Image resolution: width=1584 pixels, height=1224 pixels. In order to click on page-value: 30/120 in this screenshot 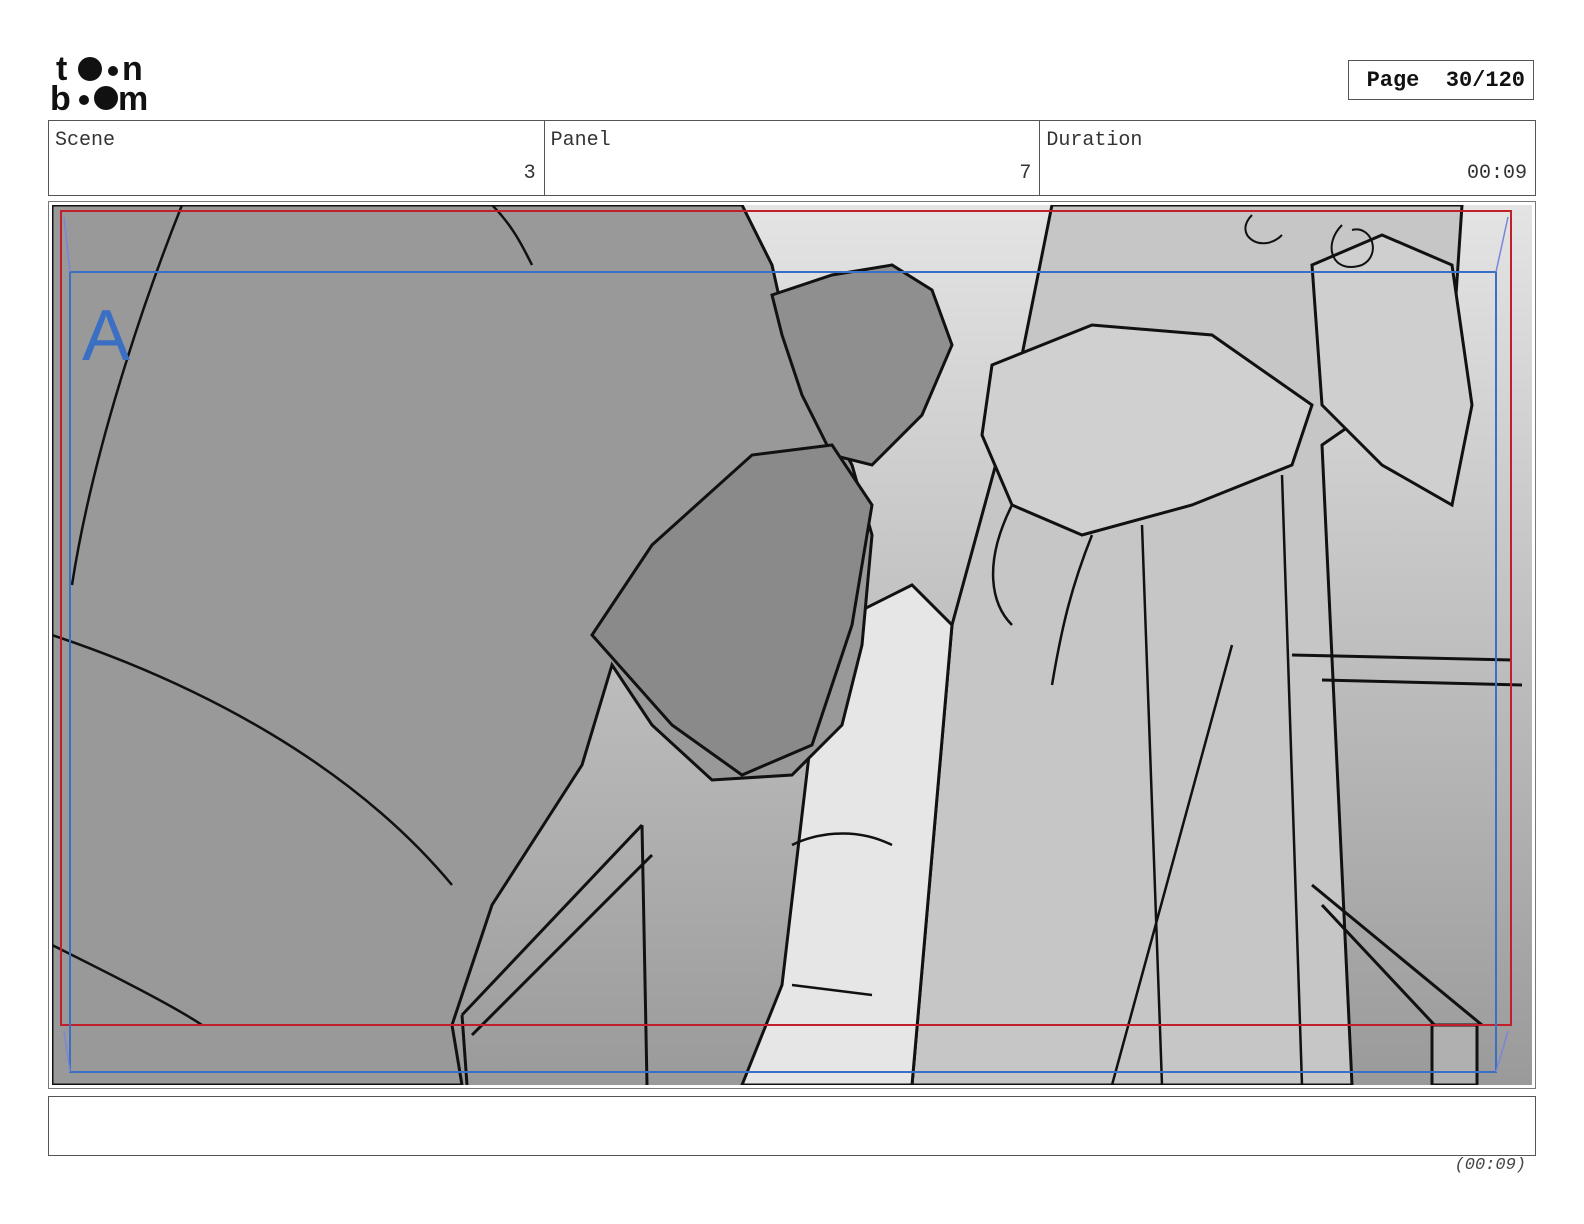, I will do `click(1485, 80)`.